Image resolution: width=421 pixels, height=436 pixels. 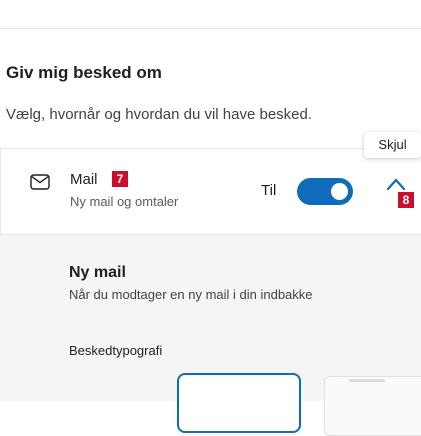 What do you see at coordinates (325, 191) in the screenshot?
I see `mail-toggle` at bounding box center [325, 191].